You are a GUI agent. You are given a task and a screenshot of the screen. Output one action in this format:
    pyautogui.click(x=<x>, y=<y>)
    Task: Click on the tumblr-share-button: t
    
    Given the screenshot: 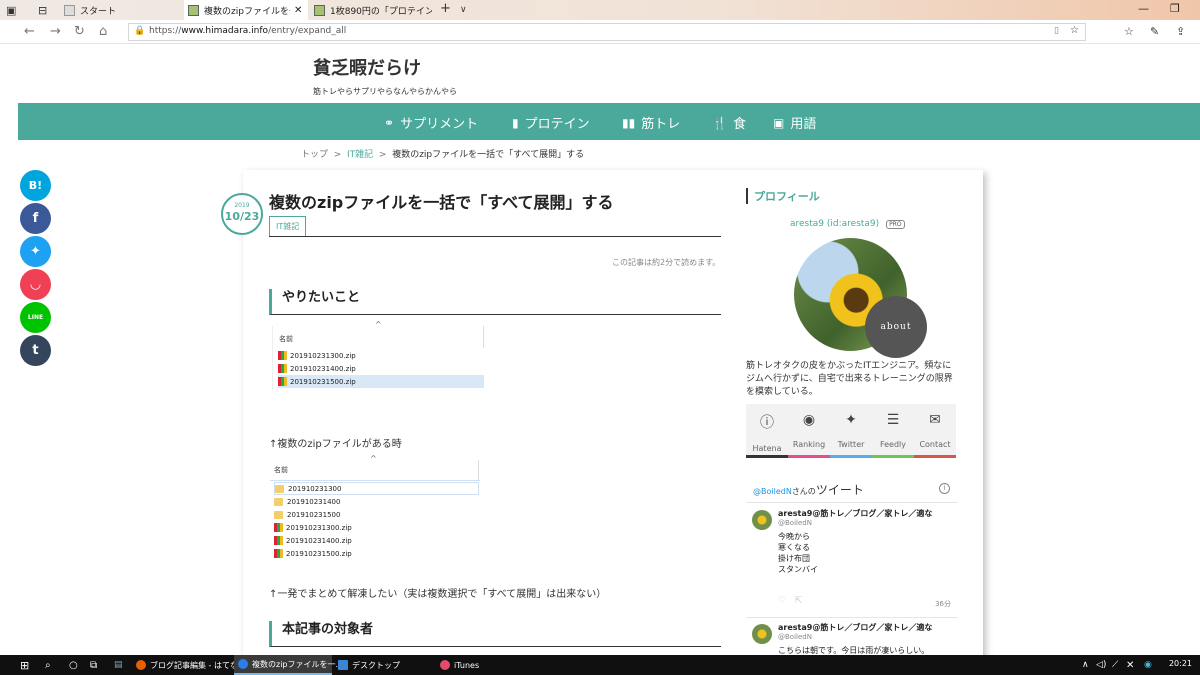 What is the action you would take?
    pyautogui.click(x=35, y=350)
    